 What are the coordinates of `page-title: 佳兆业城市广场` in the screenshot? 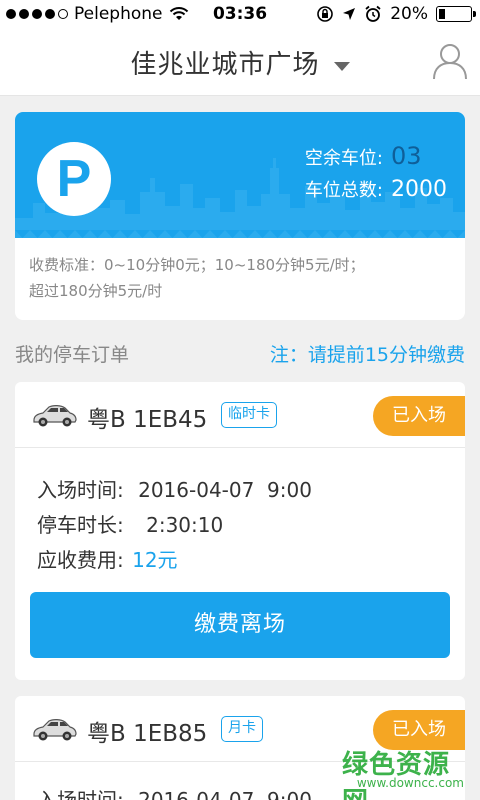 It's located at (225, 65).